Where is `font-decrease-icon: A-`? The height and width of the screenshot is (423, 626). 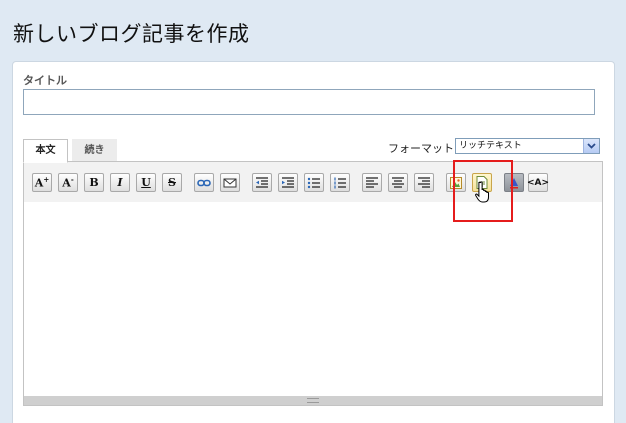 font-decrease-icon: A- is located at coordinates (68, 182).